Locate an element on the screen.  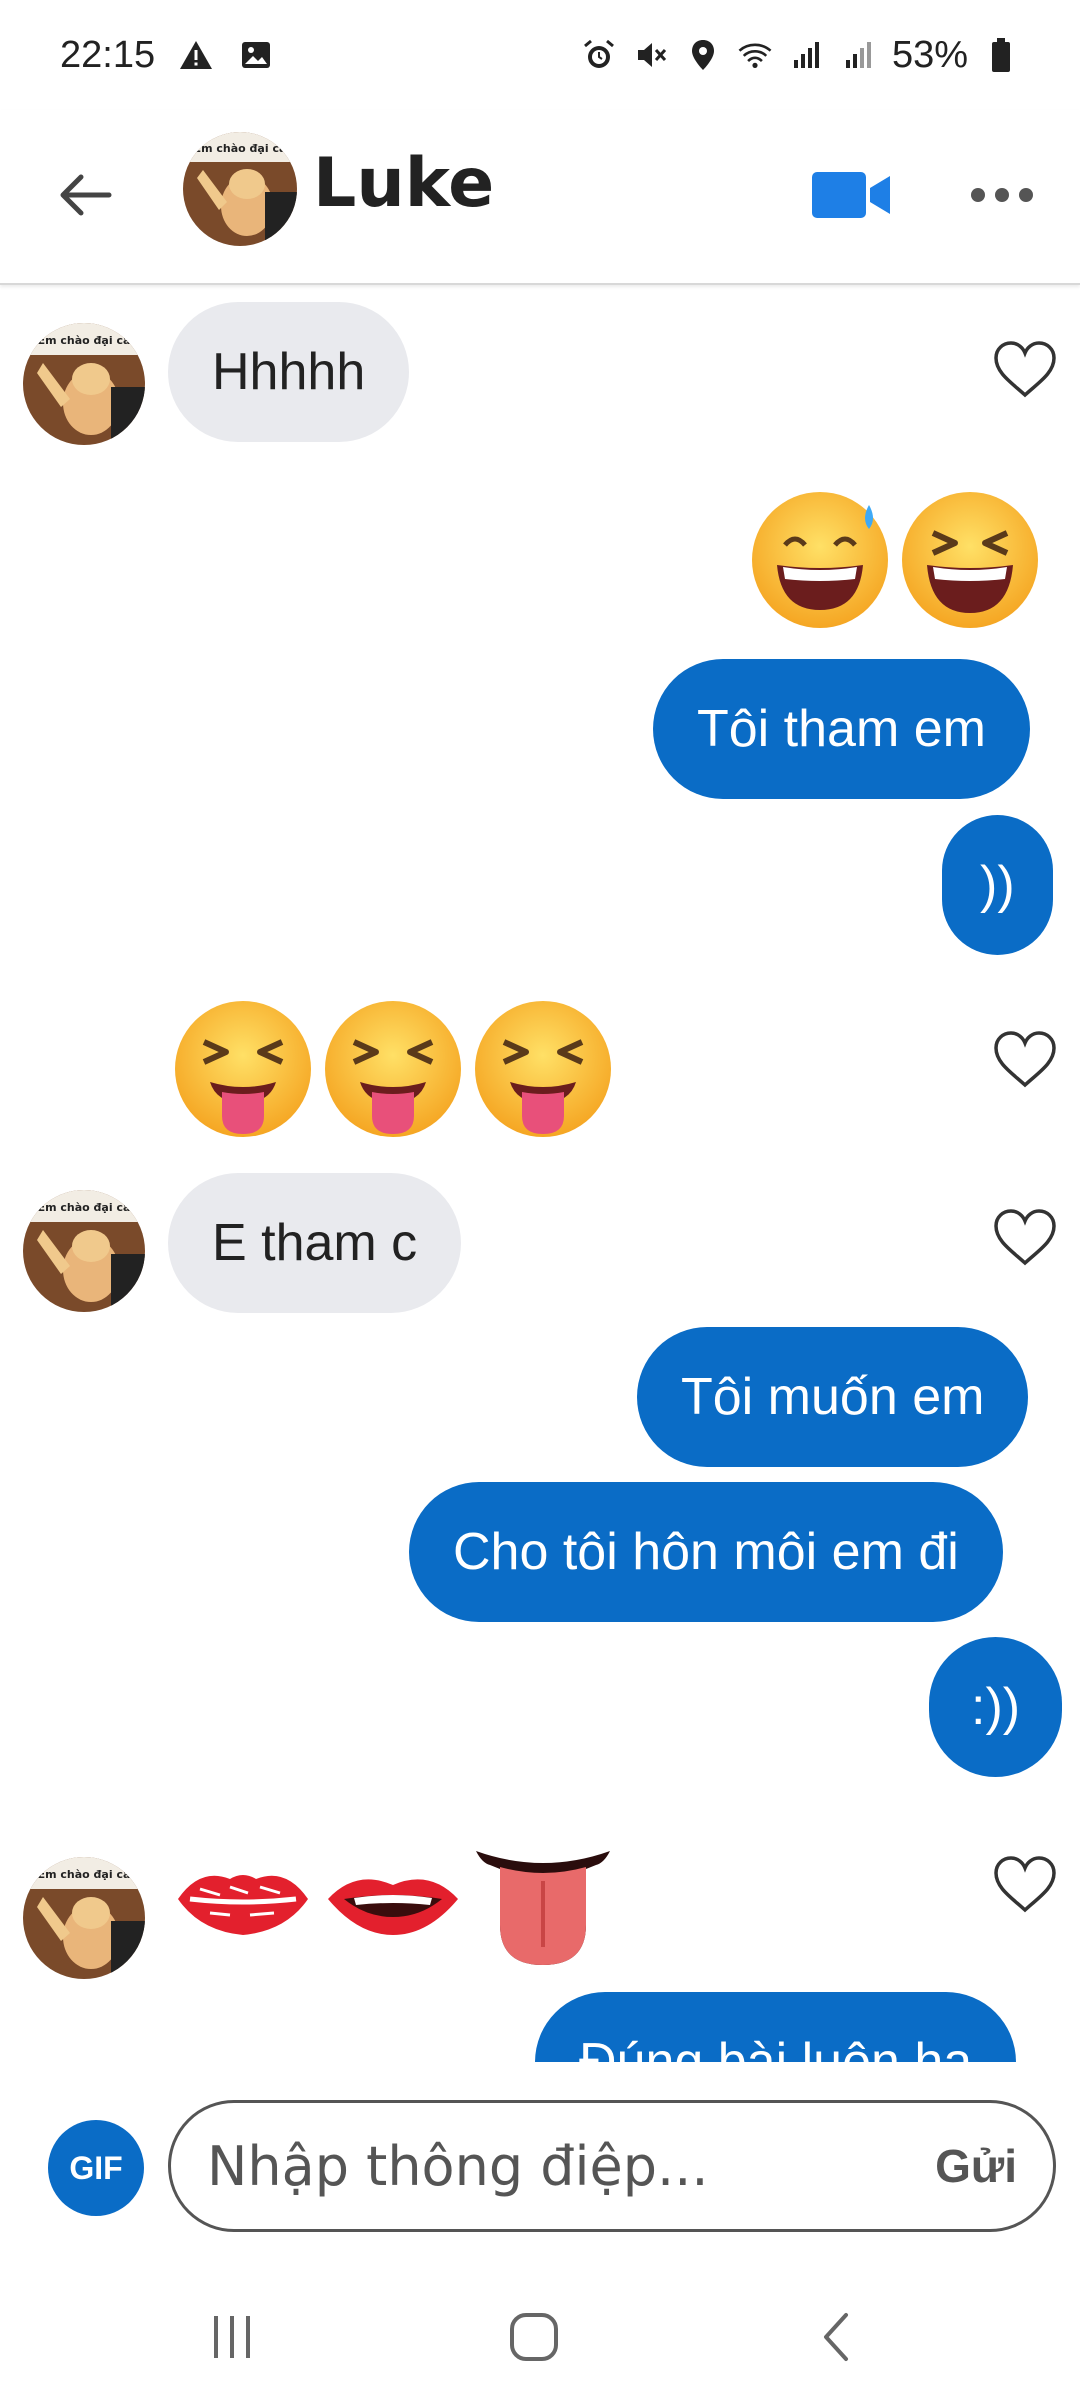
kiss-mark-emoji-icon is located at coordinates (243, 1902).